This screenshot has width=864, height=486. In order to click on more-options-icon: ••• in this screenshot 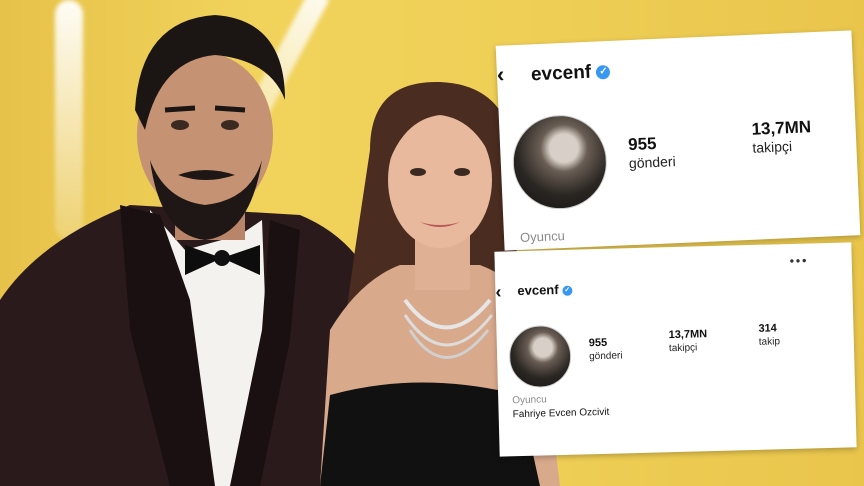, I will do `click(799, 260)`.